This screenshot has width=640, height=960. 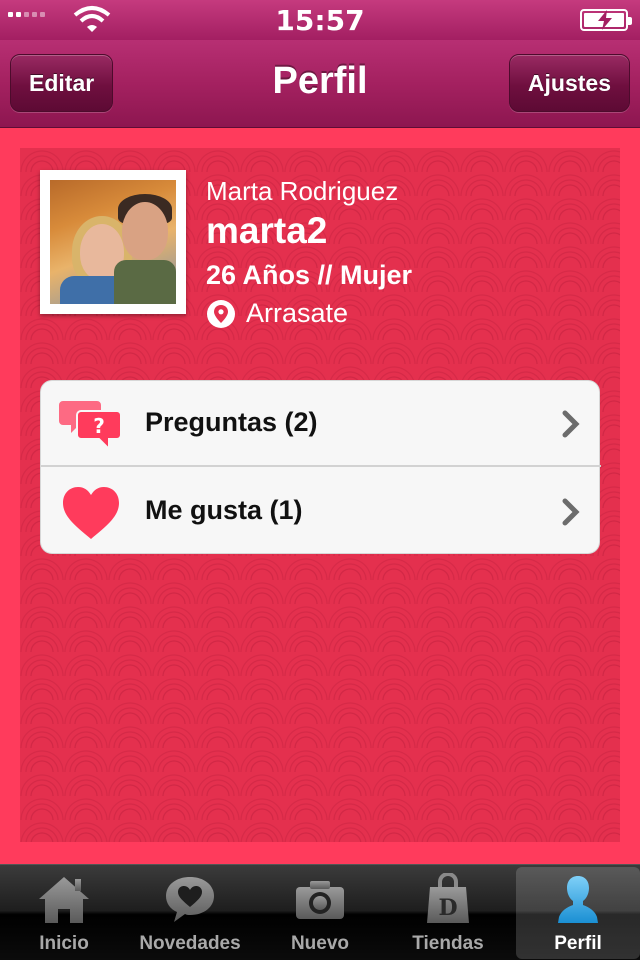 I want to click on navigation-bar: Editar Perfil Ajustes, so click(x=320, y=84).